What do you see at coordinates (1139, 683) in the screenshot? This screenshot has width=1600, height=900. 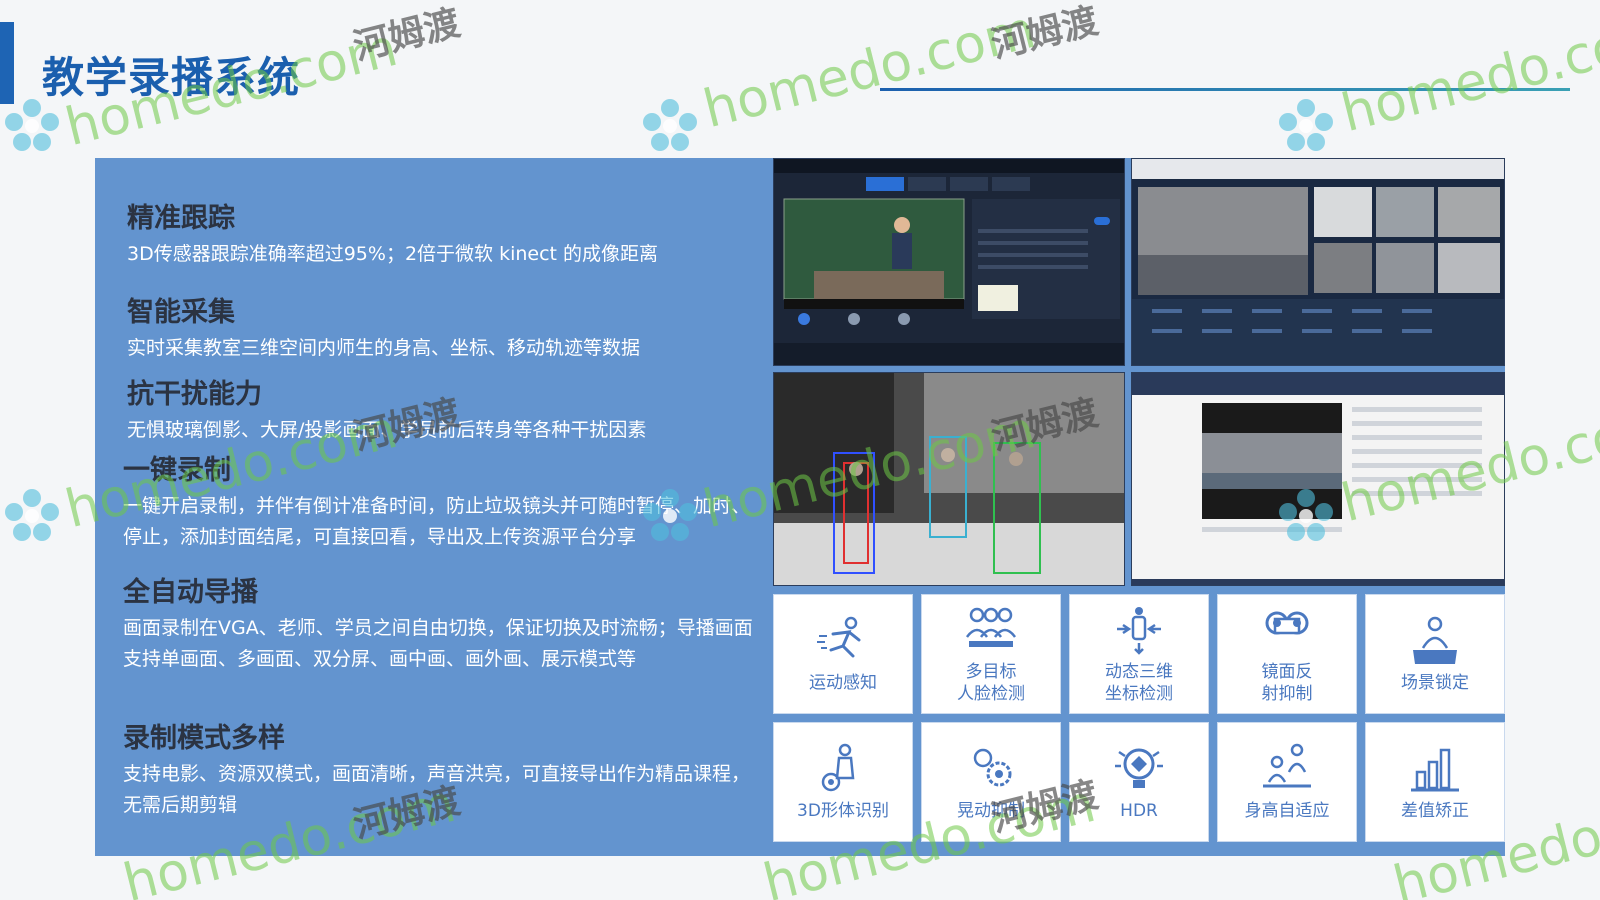 I see `tile-label: 动态三维 坐标检测` at bounding box center [1139, 683].